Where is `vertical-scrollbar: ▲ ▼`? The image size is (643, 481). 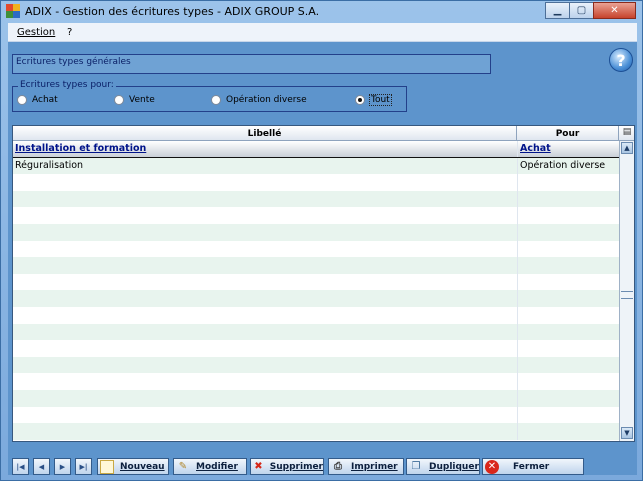
vertical-scrollbar: ▲ ▼ is located at coordinates (626, 291).